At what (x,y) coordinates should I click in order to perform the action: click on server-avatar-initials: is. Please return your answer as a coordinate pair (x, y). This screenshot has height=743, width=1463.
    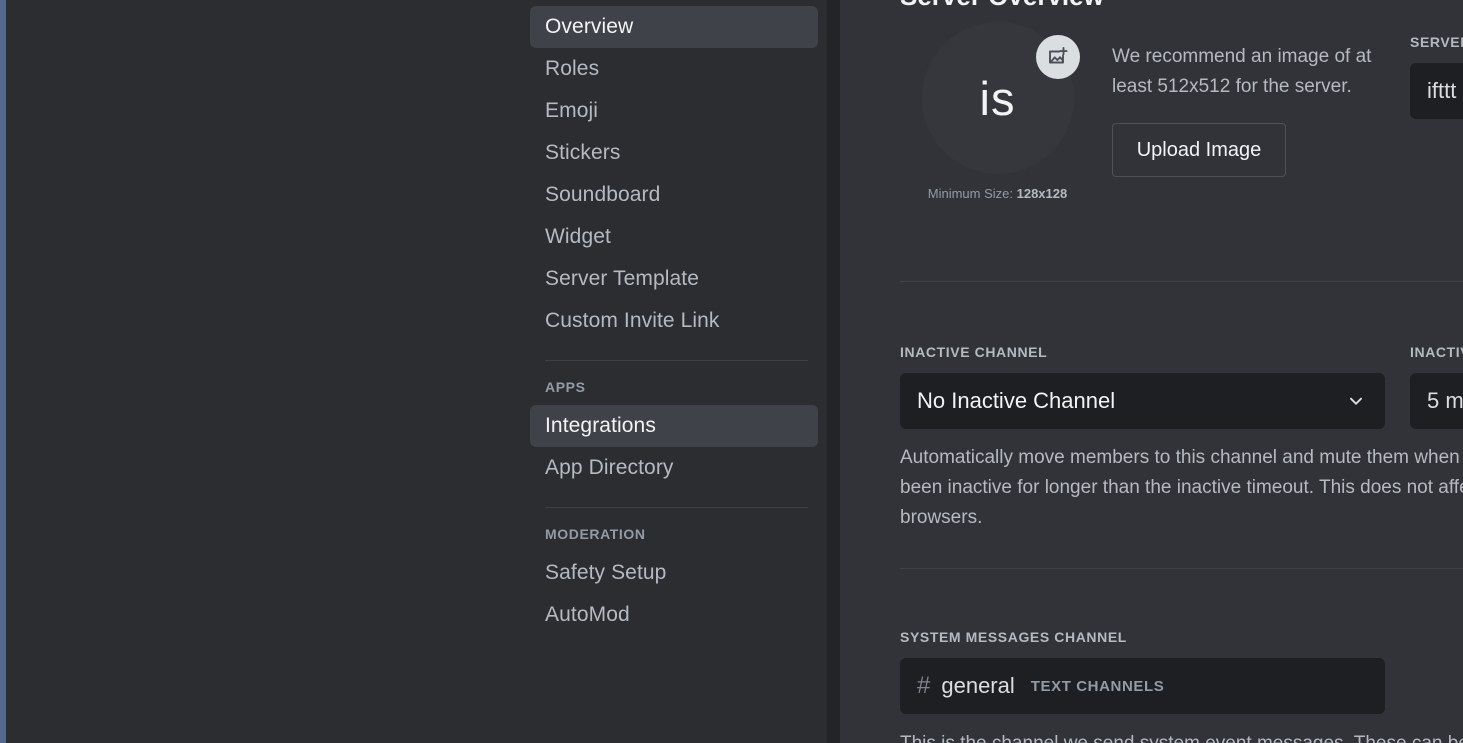
    Looking at the image, I should click on (997, 98).